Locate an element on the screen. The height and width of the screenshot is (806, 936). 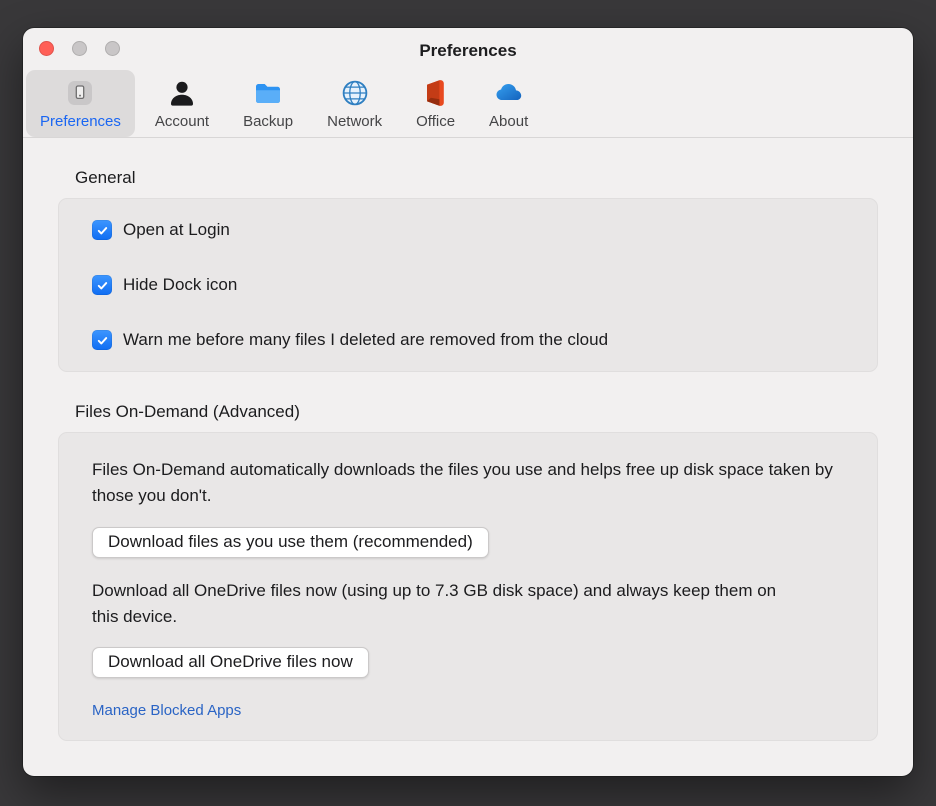
tab-office: Office is located at coordinates (435, 103).